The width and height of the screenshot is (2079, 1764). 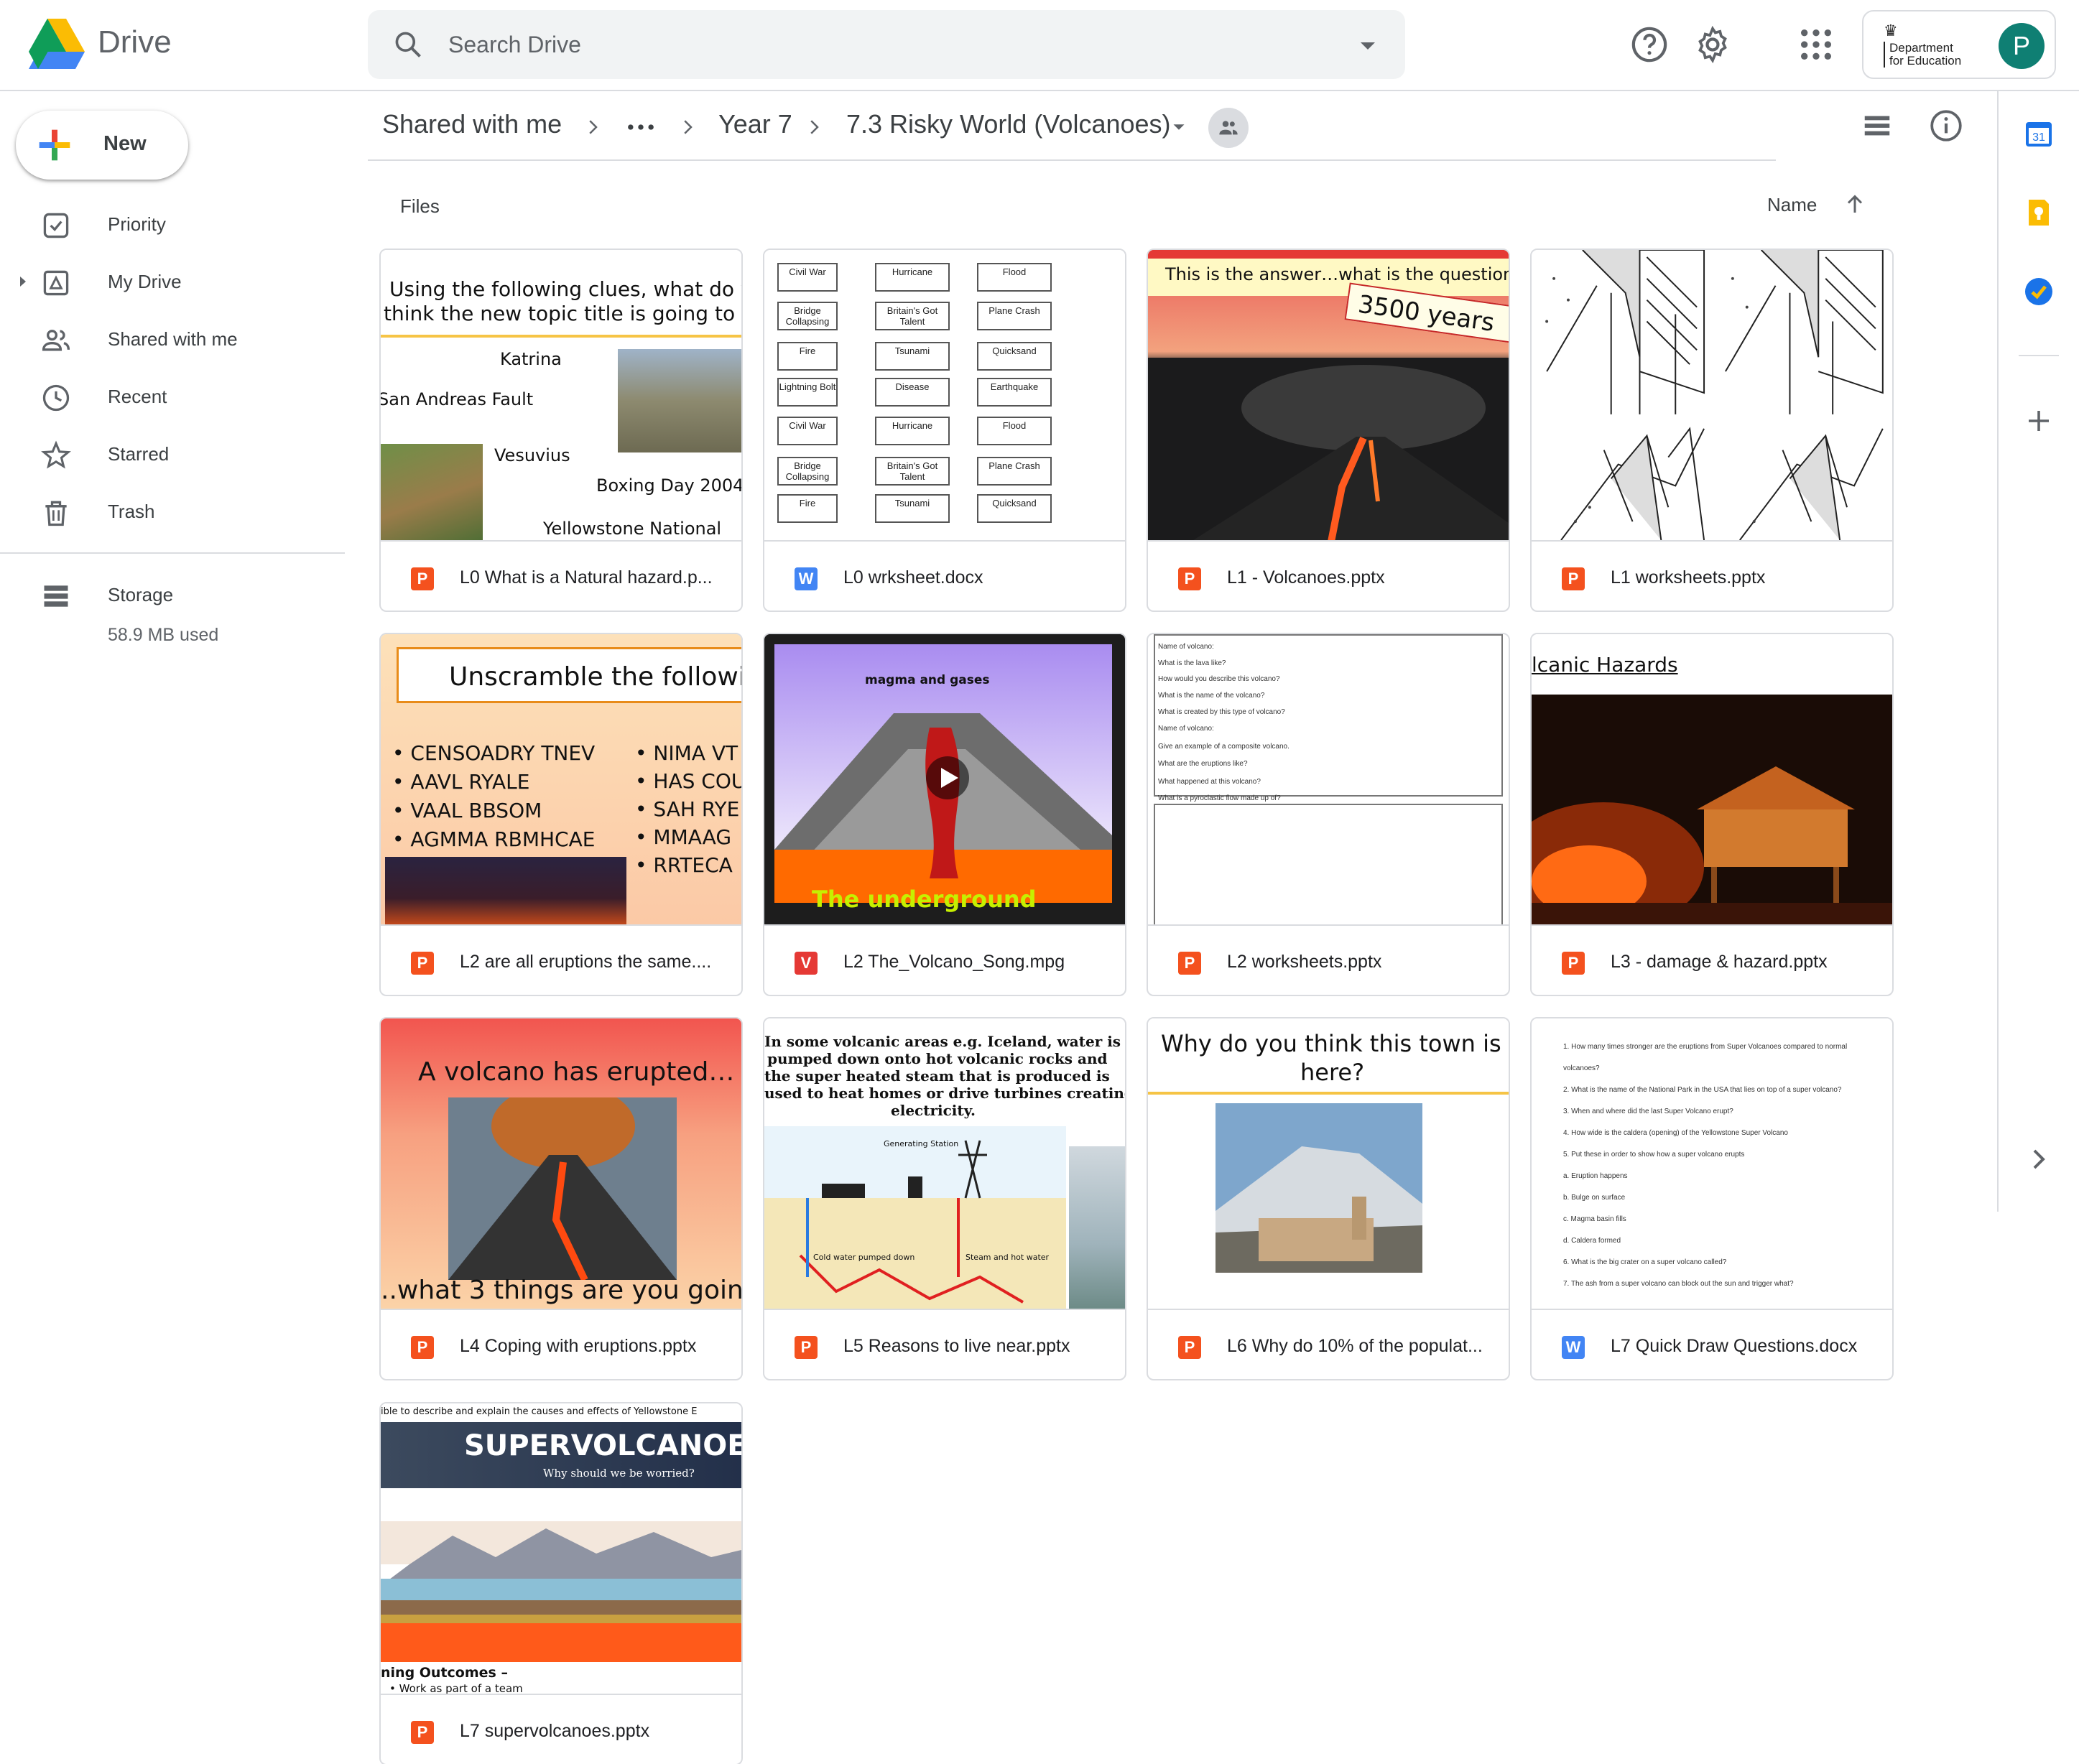 What do you see at coordinates (562, 1188) in the screenshot?
I see `erupting-volcano-photo` at bounding box center [562, 1188].